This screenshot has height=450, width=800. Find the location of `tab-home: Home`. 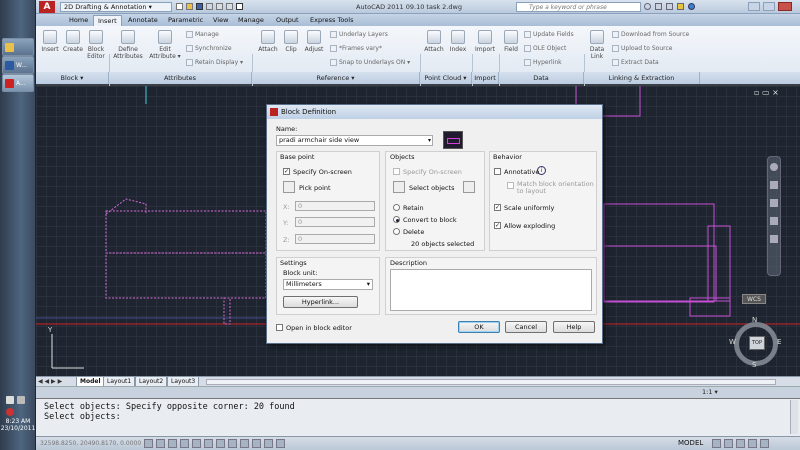

tab-home: Home is located at coordinates (78, 20).